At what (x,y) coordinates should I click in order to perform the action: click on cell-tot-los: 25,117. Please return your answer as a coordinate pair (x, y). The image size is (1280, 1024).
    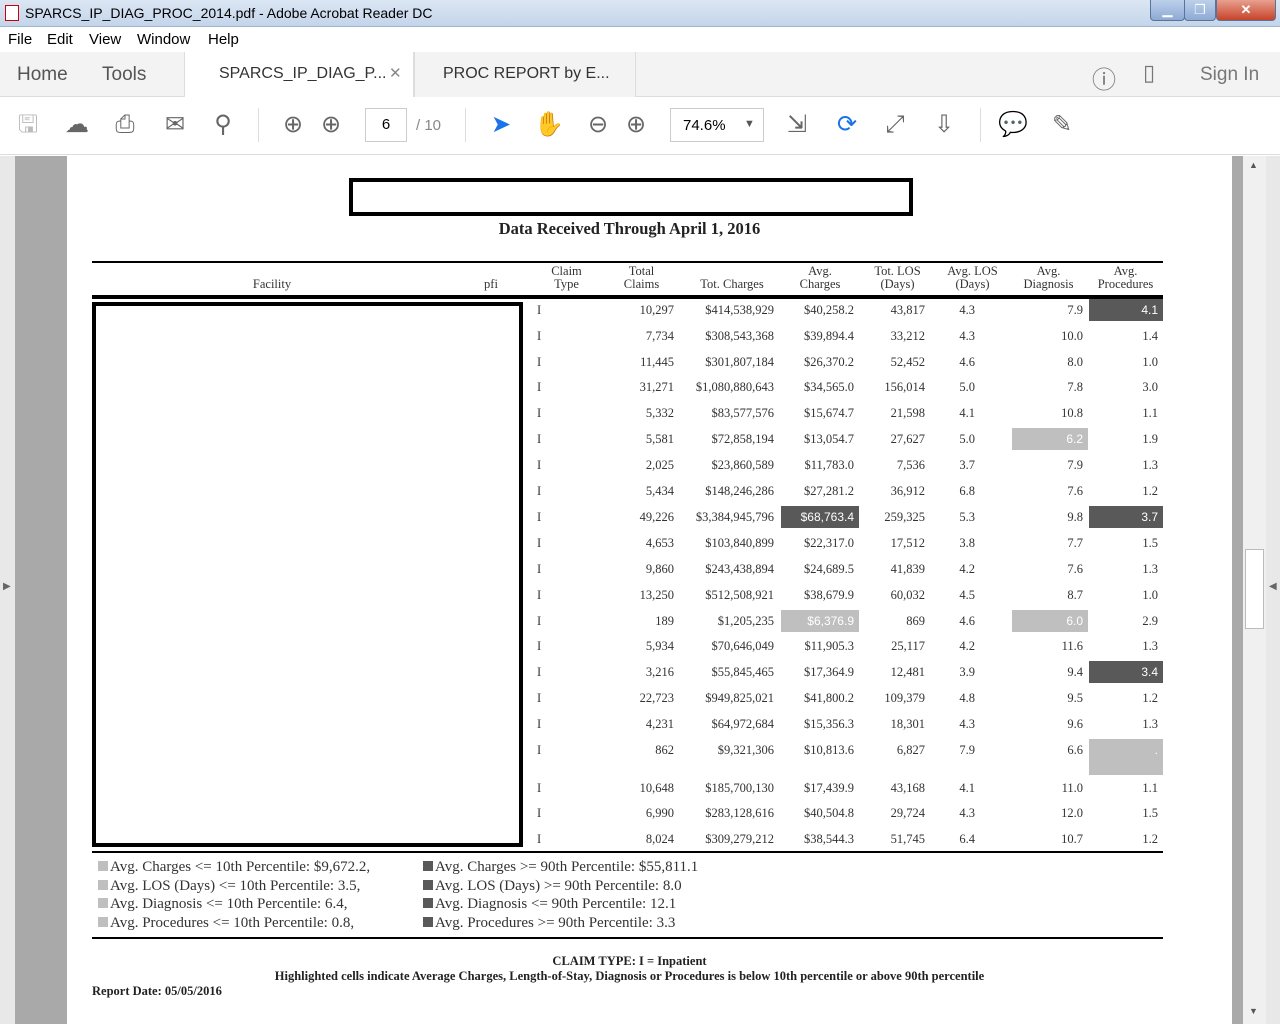
    Looking at the image, I should click on (908, 646).